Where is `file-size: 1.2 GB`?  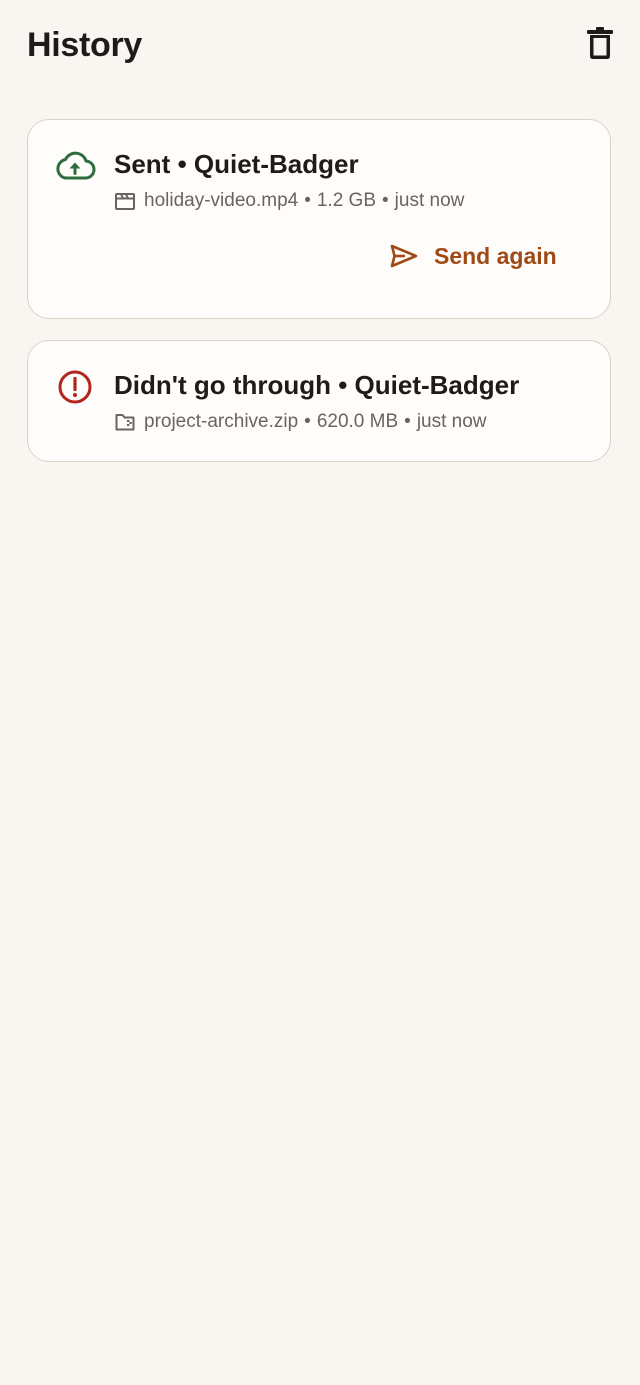 file-size: 1.2 GB is located at coordinates (346, 200).